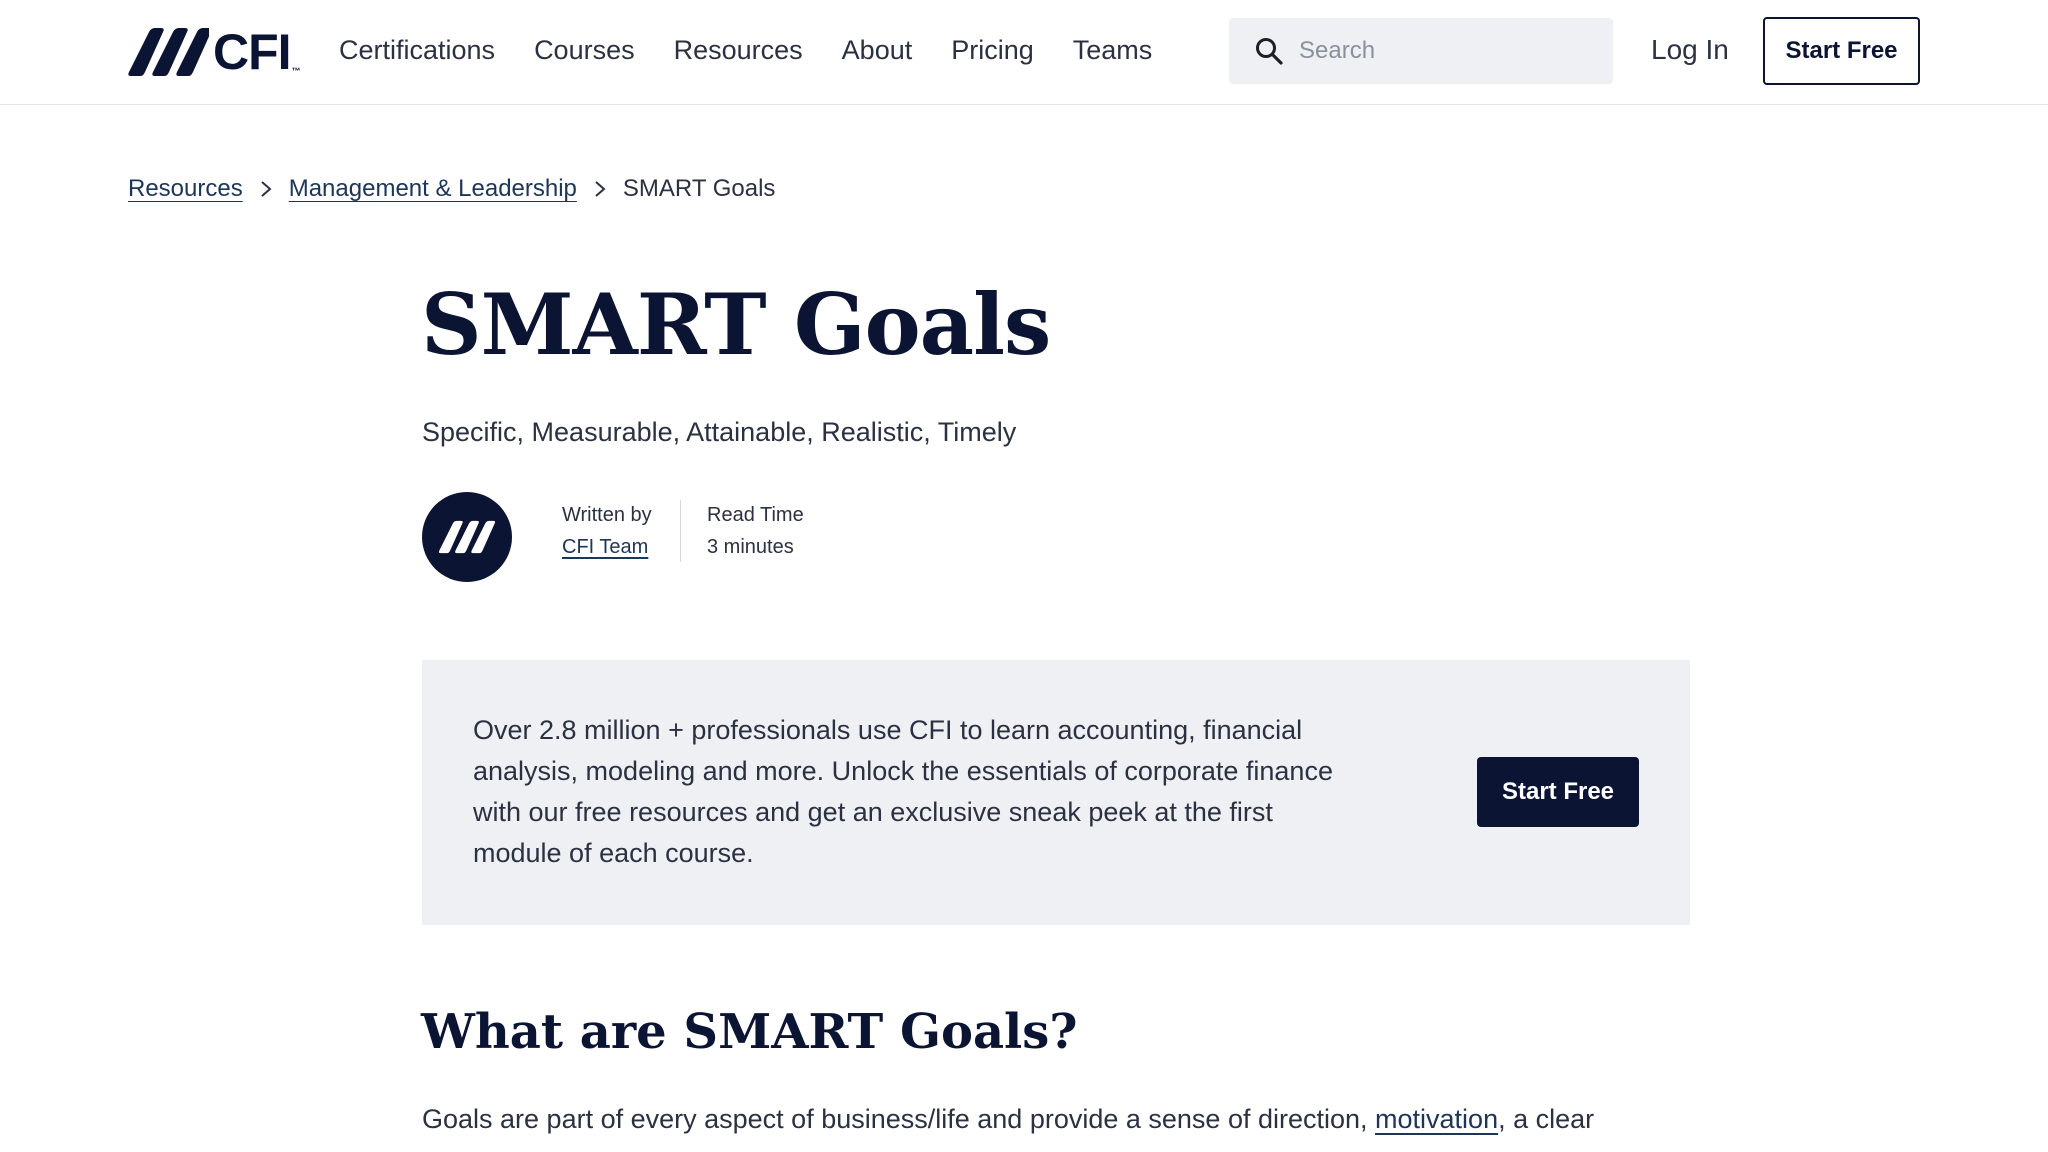 The height and width of the screenshot is (1152, 2048). What do you see at coordinates (607, 531) in the screenshot?
I see `author-meta: Written by CFI Team` at bounding box center [607, 531].